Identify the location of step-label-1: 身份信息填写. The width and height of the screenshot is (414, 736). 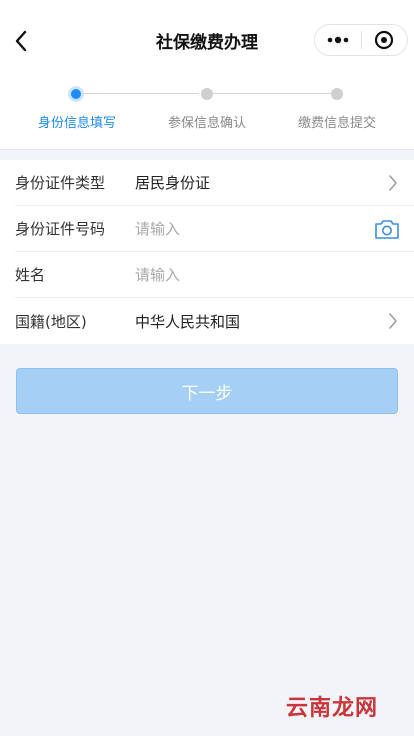
(77, 123).